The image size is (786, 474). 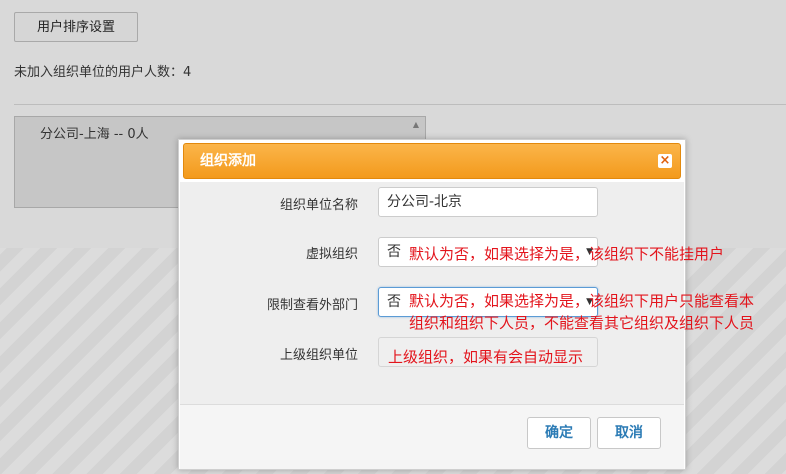 What do you see at coordinates (76, 27) in the screenshot?
I see `user-sort-settings-button: 用户排序设置` at bounding box center [76, 27].